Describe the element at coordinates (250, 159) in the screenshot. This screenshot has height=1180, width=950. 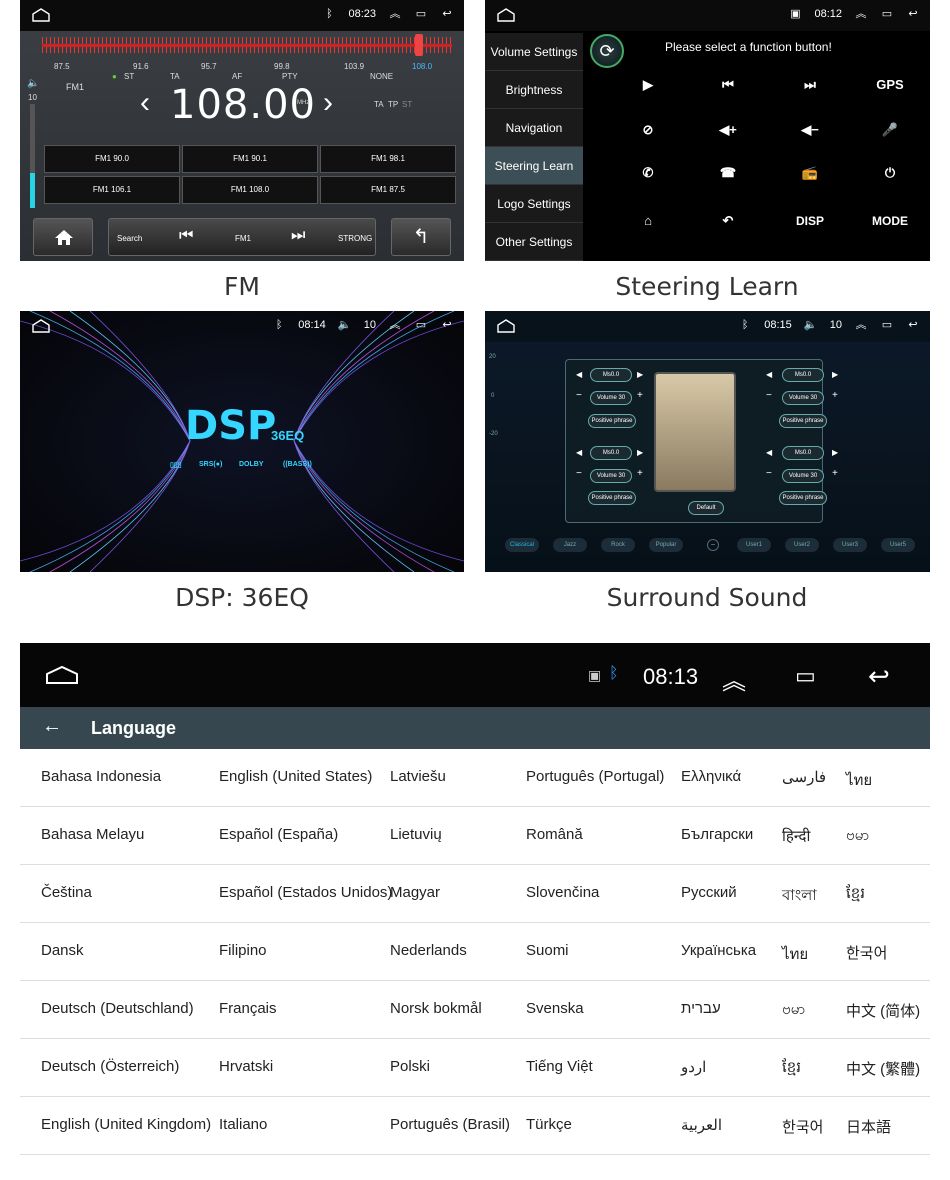
I see `preset-button: FM1 90.1` at that location.